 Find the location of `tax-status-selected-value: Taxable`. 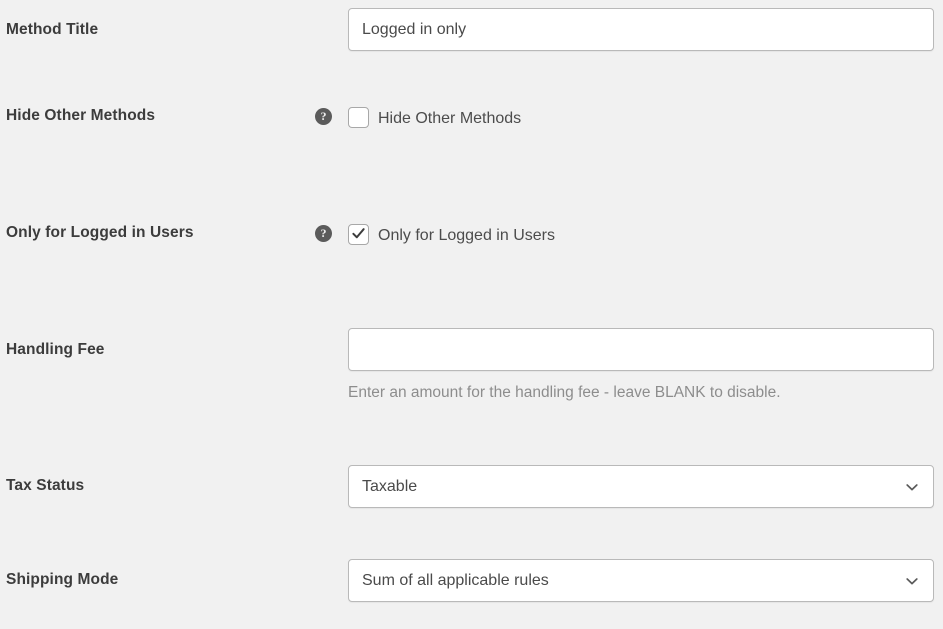

tax-status-selected-value: Taxable is located at coordinates (641, 486).